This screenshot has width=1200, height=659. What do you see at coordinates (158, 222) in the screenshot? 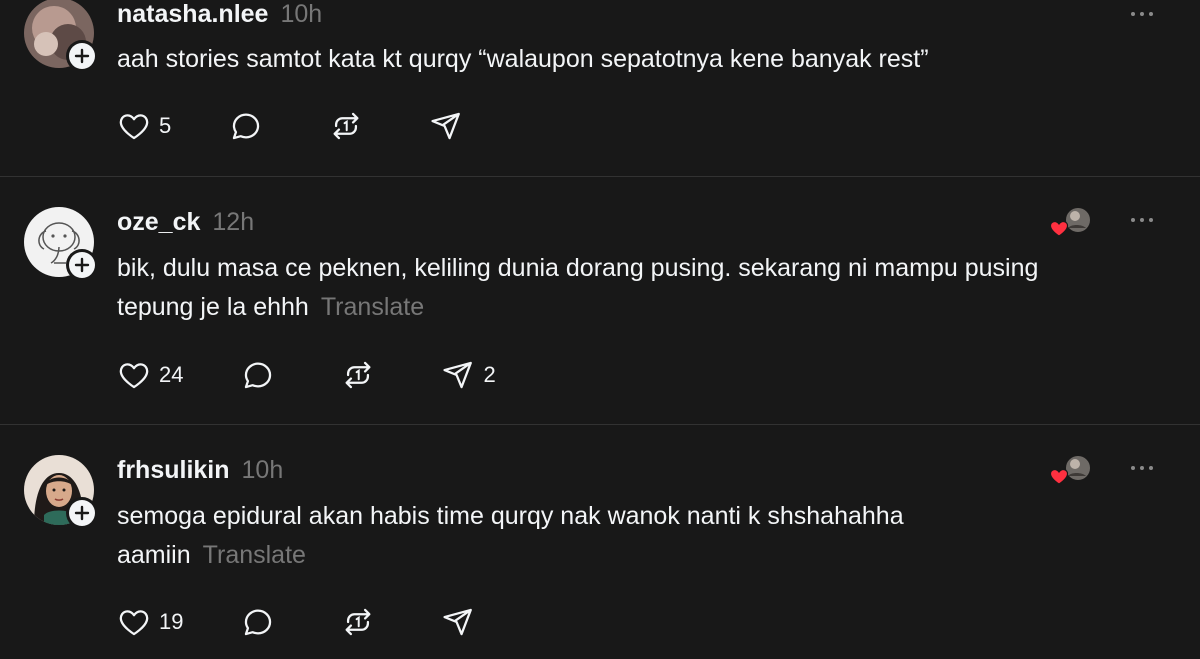
I see `username: oze_ck` at bounding box center [158, 222].